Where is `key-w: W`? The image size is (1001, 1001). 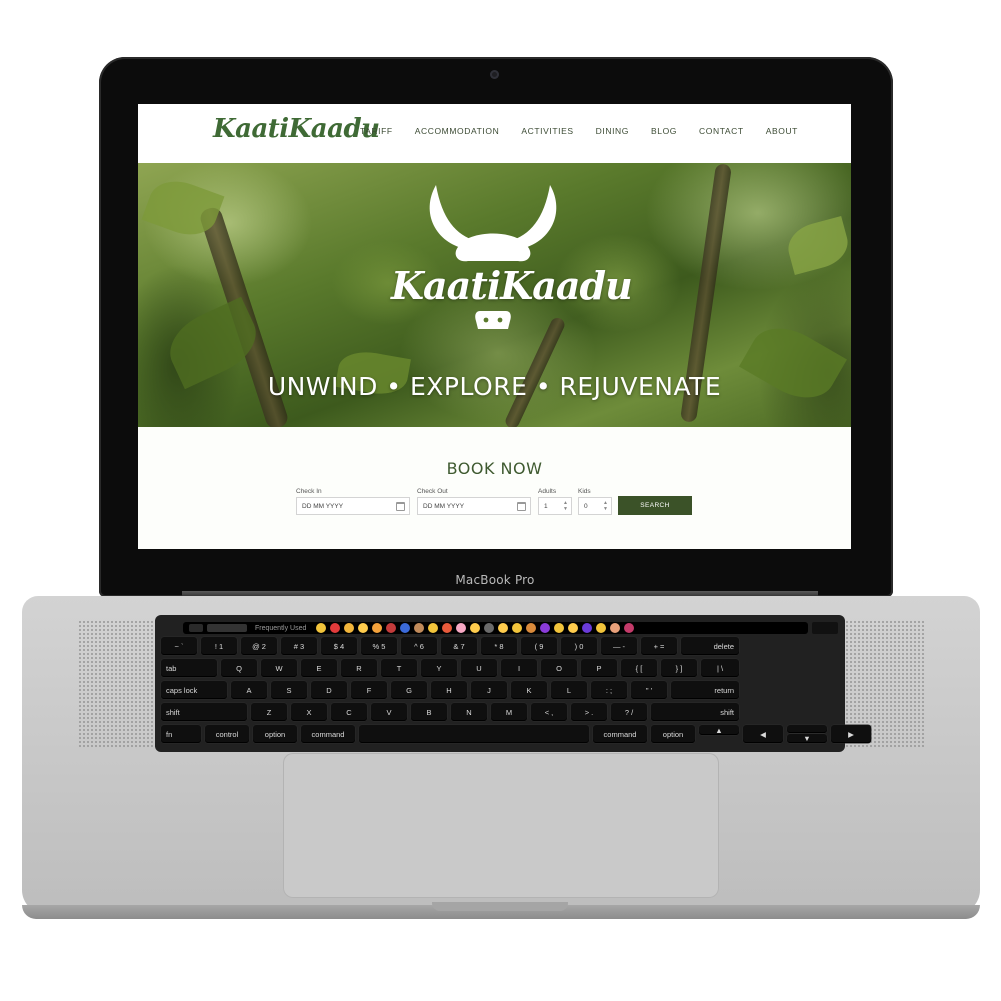 key-w: W is located at coordinates (279, 668).